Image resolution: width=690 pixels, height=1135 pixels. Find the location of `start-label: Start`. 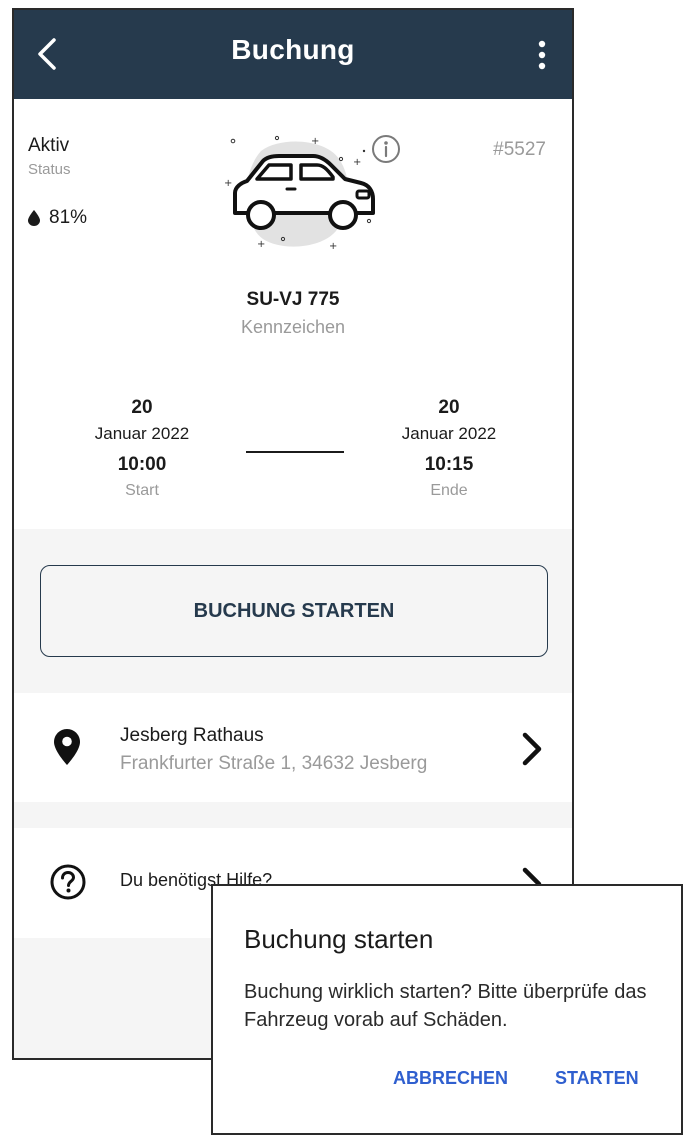

start-label: Start is located at coordinates (142, 490).